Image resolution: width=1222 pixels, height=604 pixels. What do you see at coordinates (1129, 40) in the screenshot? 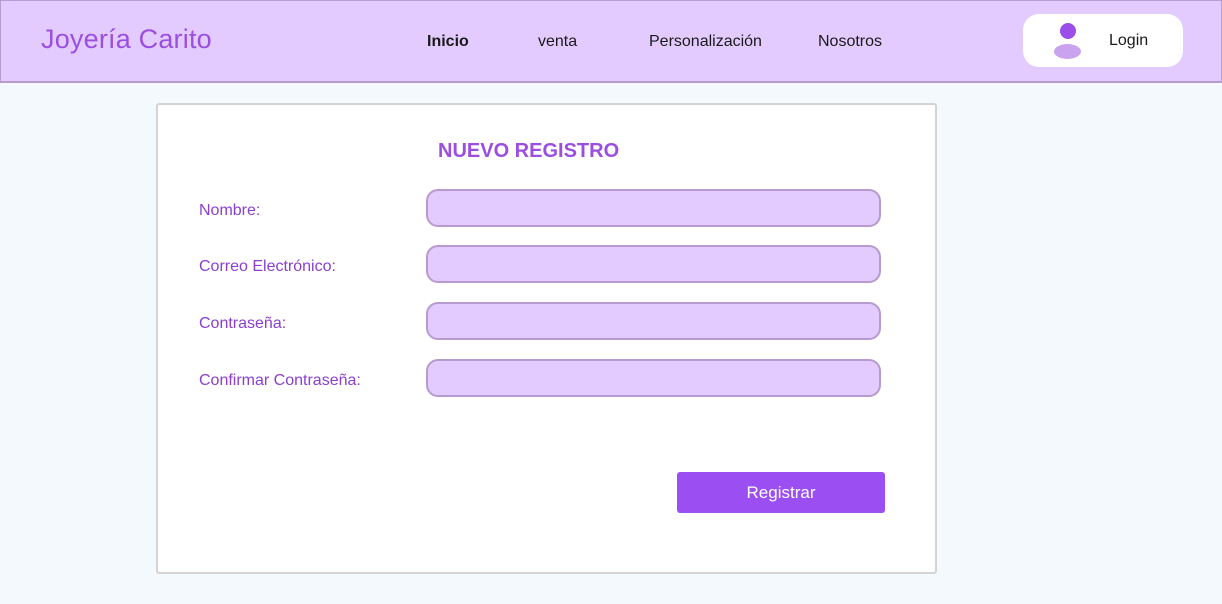
I see `login-label: Login` at bounding box center [1129, 40].